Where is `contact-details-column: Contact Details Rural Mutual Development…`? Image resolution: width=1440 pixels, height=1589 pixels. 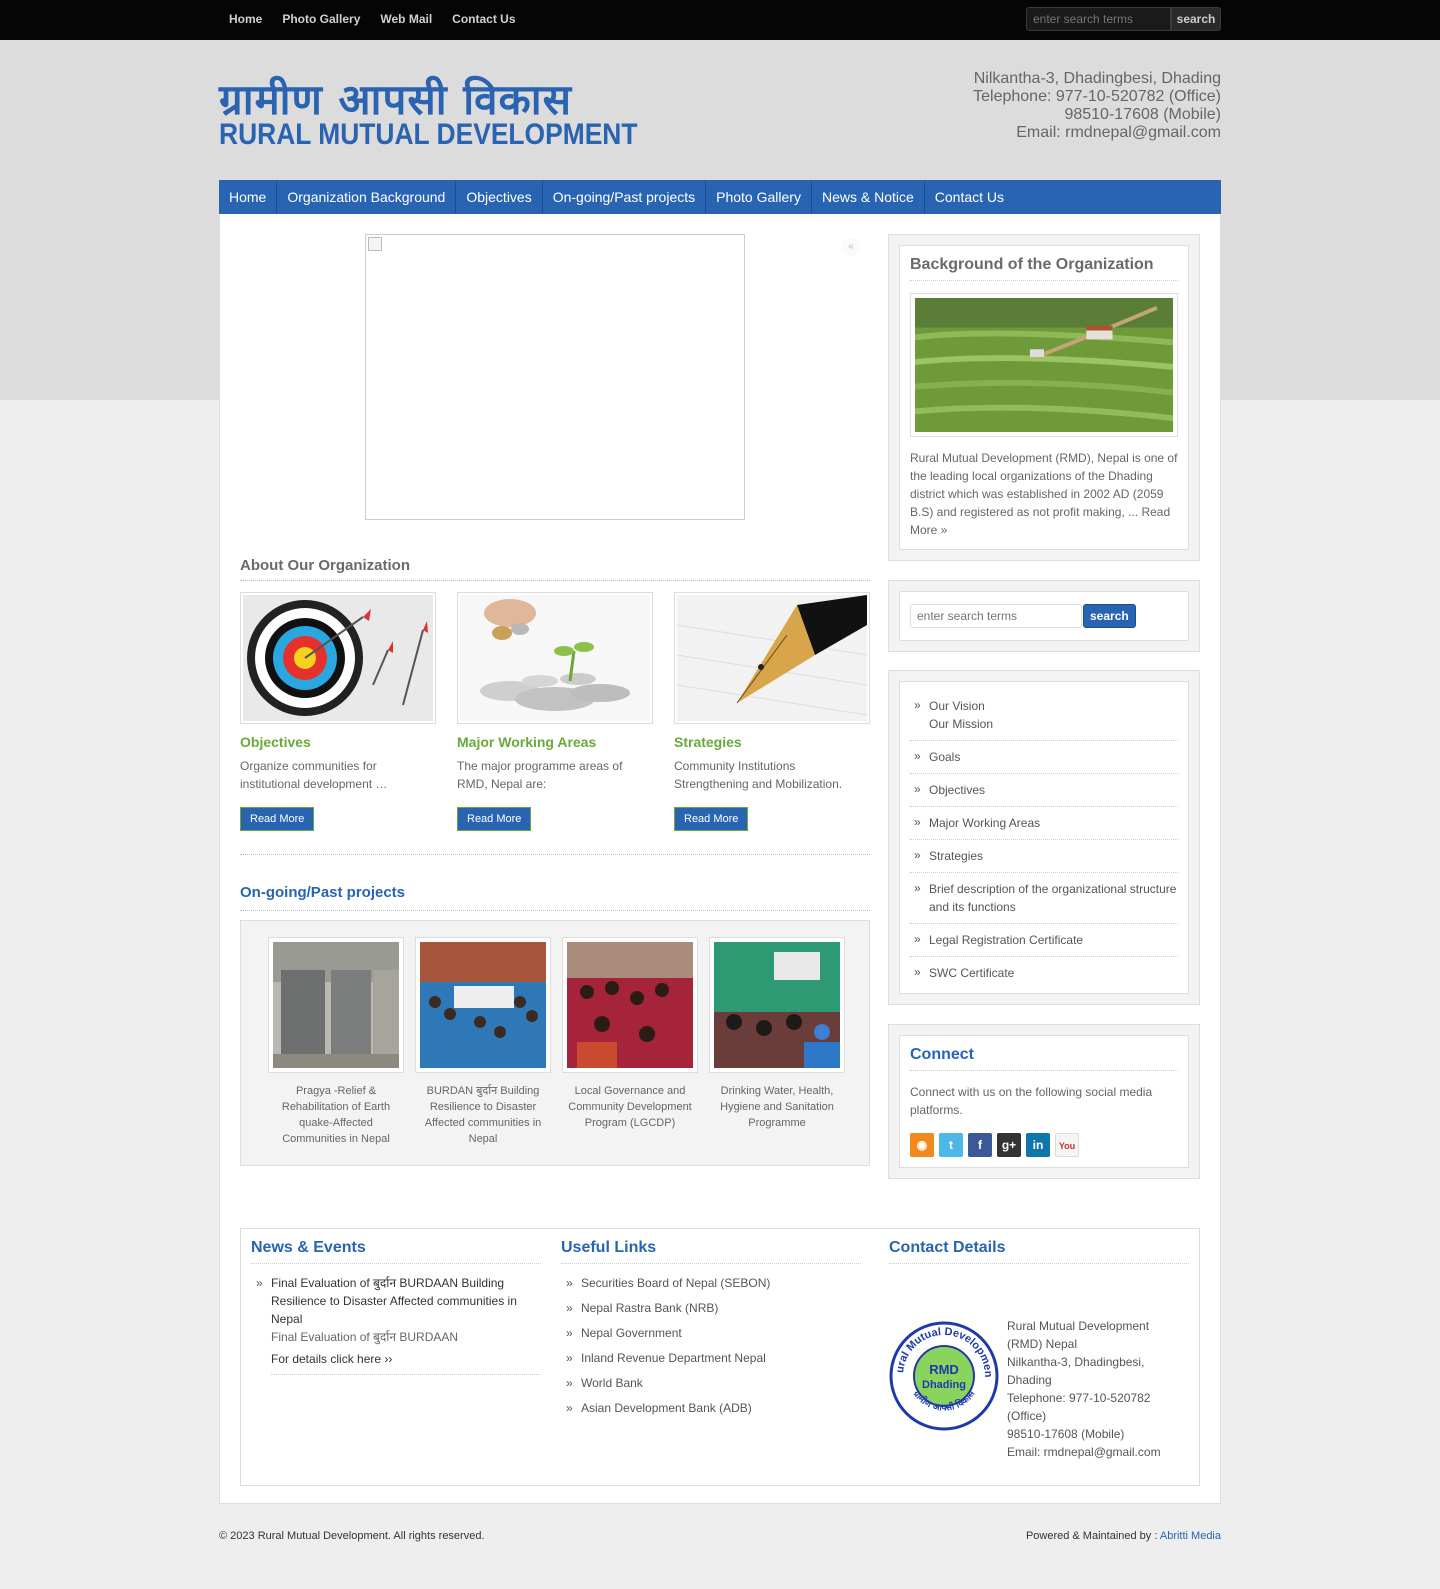 contact-details-column: Contact Details Rural Mutual Development… is located at coordinates (1039, 1349).